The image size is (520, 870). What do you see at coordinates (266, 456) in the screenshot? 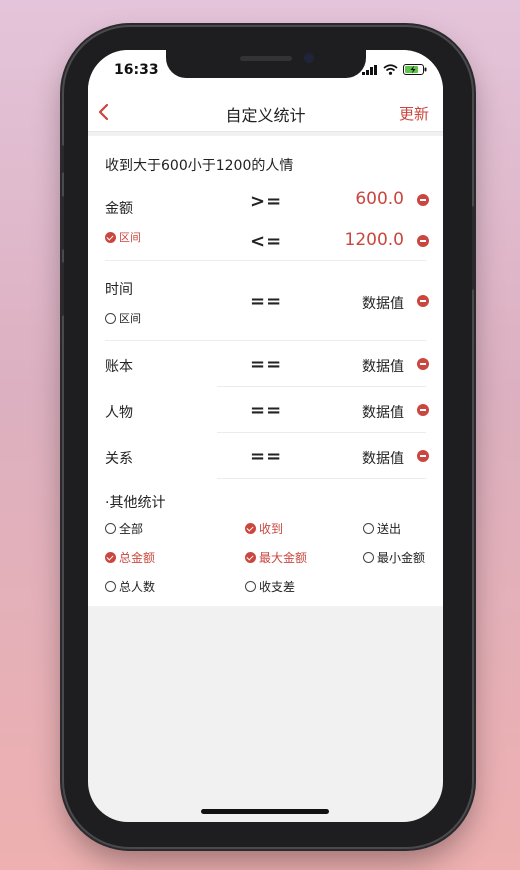
I see `relation-operator: ==` at bounding box center [266, 456].